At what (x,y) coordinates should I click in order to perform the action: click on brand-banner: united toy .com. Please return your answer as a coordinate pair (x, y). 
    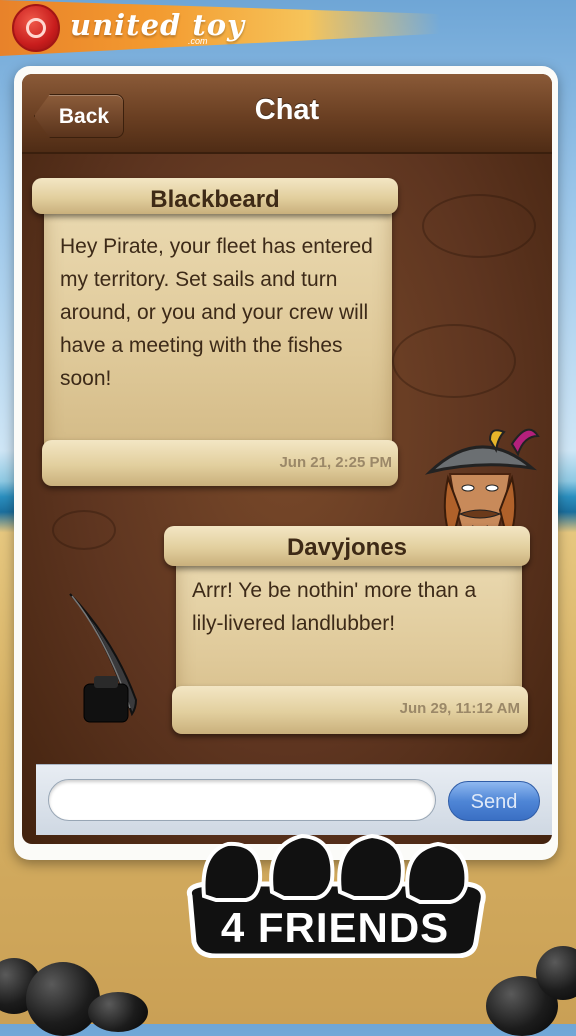
    Looking at the image, I should click on (288, 29).